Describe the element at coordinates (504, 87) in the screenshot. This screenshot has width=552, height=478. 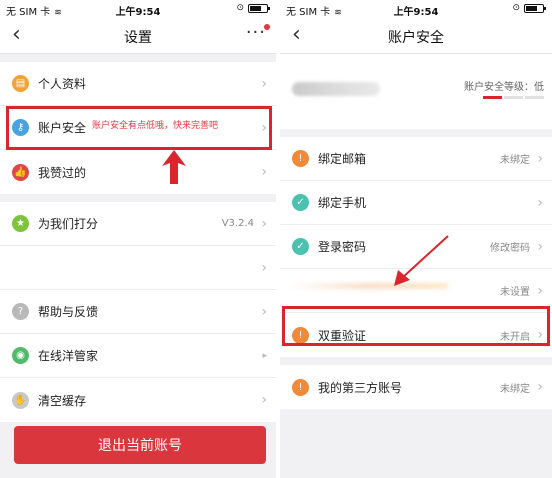
I see `security-level-label: 账户安全等级：低` at that location.